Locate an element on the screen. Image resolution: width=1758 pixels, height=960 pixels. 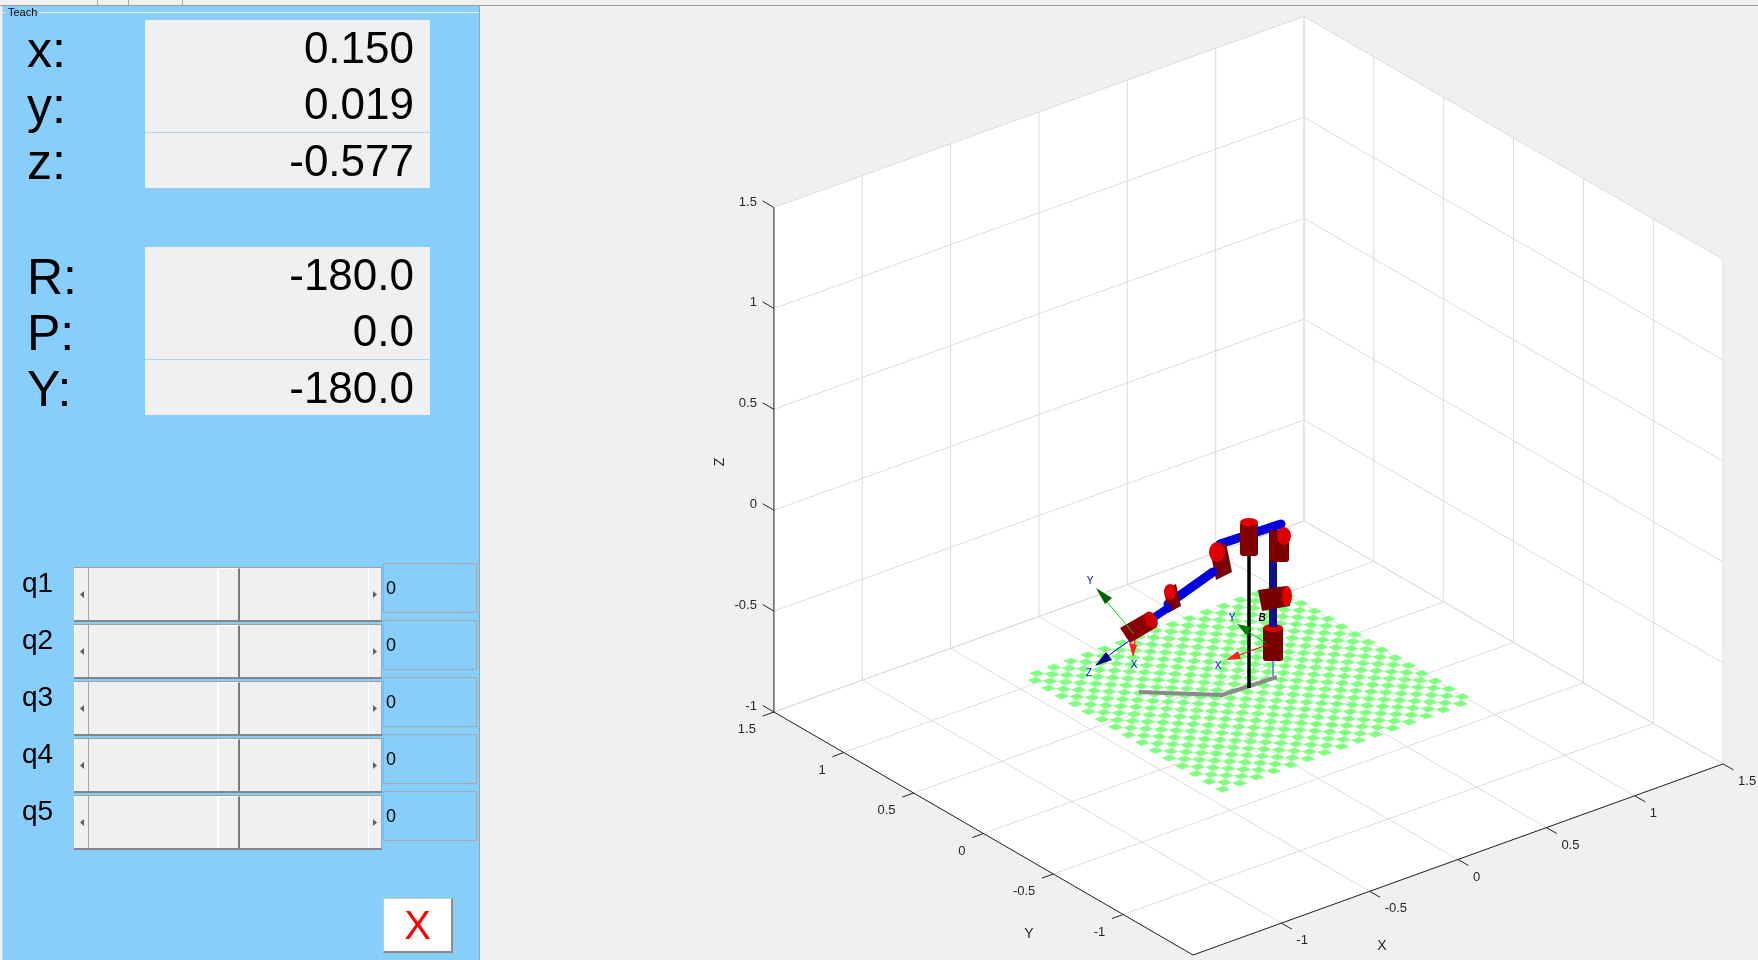
axis-title: Y is located at coordinates (1029, 933).